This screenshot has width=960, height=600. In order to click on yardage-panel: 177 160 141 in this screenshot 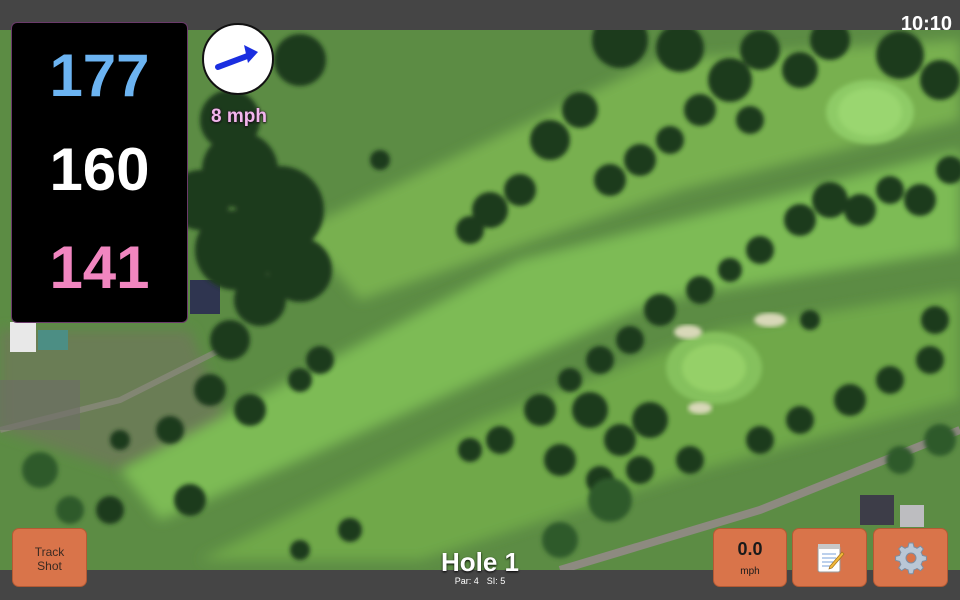, I will do `click(99, 172)`.